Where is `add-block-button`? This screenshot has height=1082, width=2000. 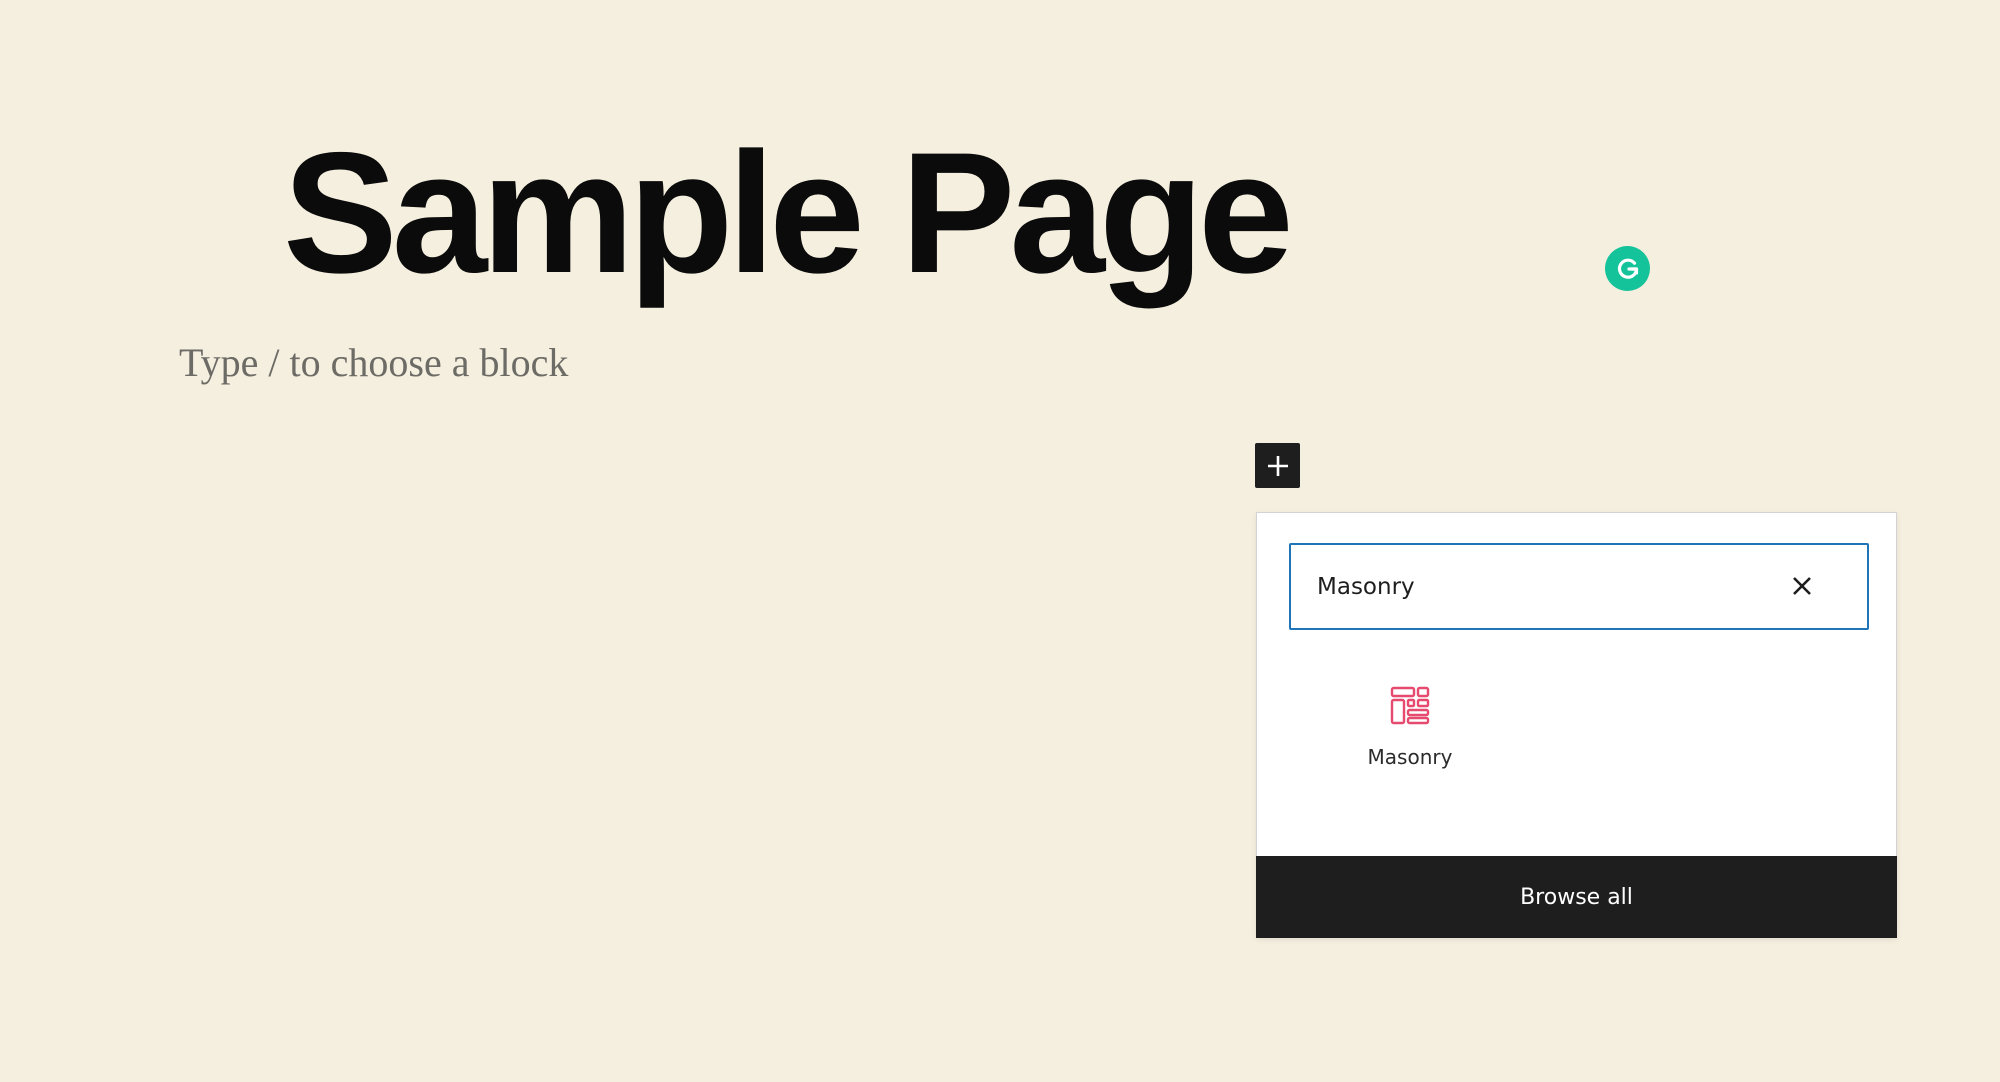 add-block-button is located at coordinates (1277, 465).